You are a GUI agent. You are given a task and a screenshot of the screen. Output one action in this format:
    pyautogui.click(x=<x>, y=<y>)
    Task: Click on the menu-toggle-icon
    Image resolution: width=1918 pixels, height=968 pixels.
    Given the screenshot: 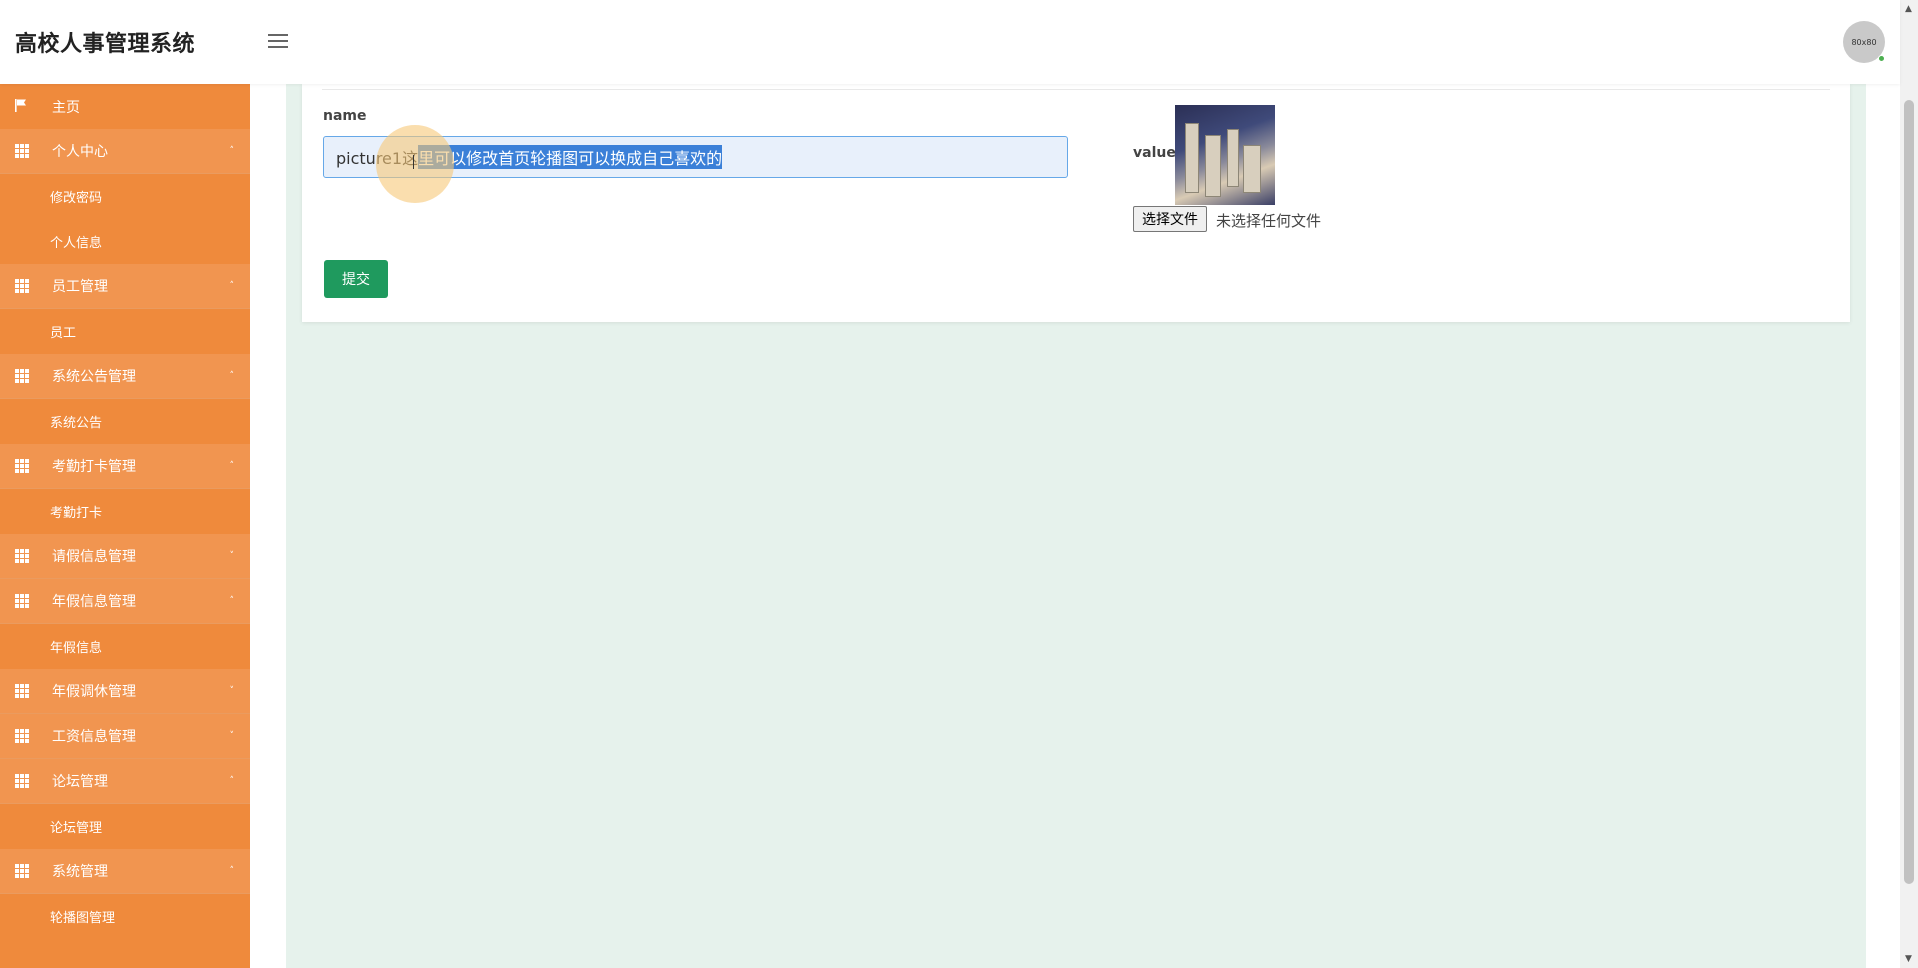 What is the action you would take?
    pyautogui.click(x=278, y=42)
    